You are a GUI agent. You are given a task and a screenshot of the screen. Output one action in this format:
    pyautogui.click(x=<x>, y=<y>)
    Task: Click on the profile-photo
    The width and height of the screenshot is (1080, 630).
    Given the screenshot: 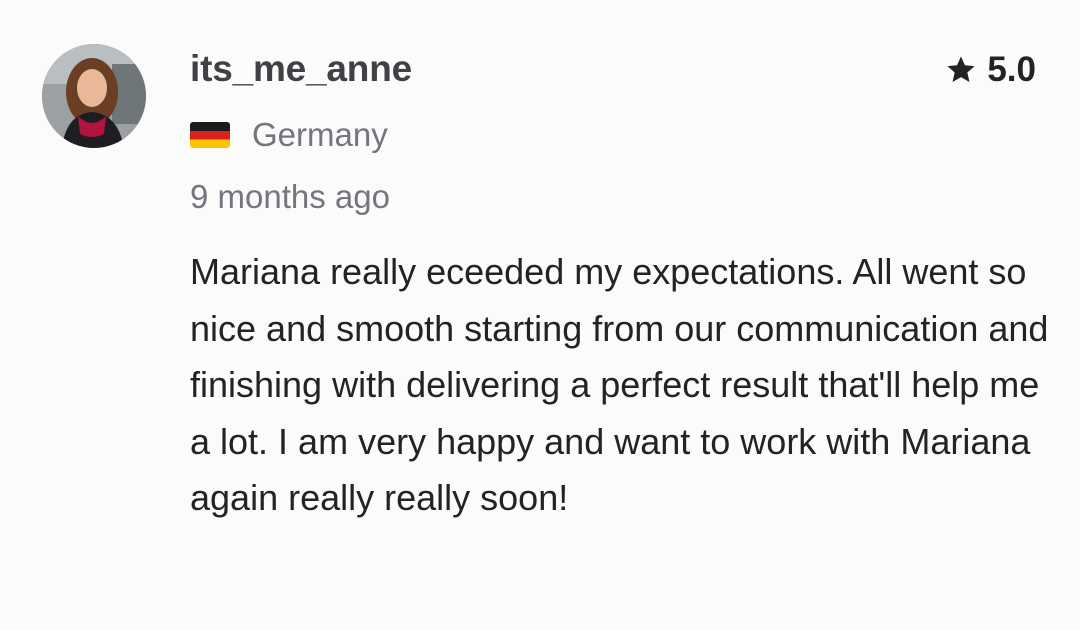 What is the action you would take?
    pyautogui.click(x=94, y=96)
    